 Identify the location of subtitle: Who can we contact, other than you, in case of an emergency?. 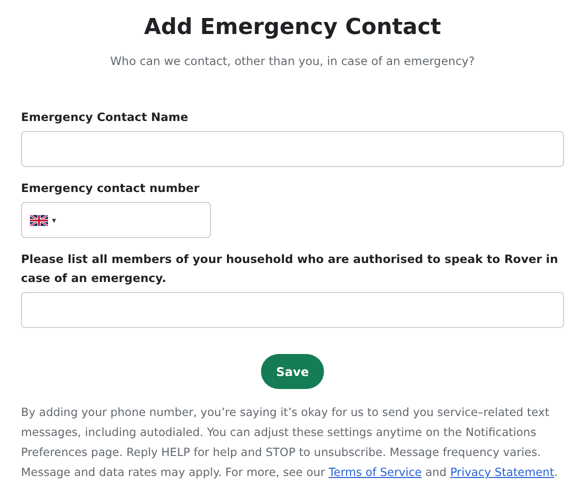
(292, 61).